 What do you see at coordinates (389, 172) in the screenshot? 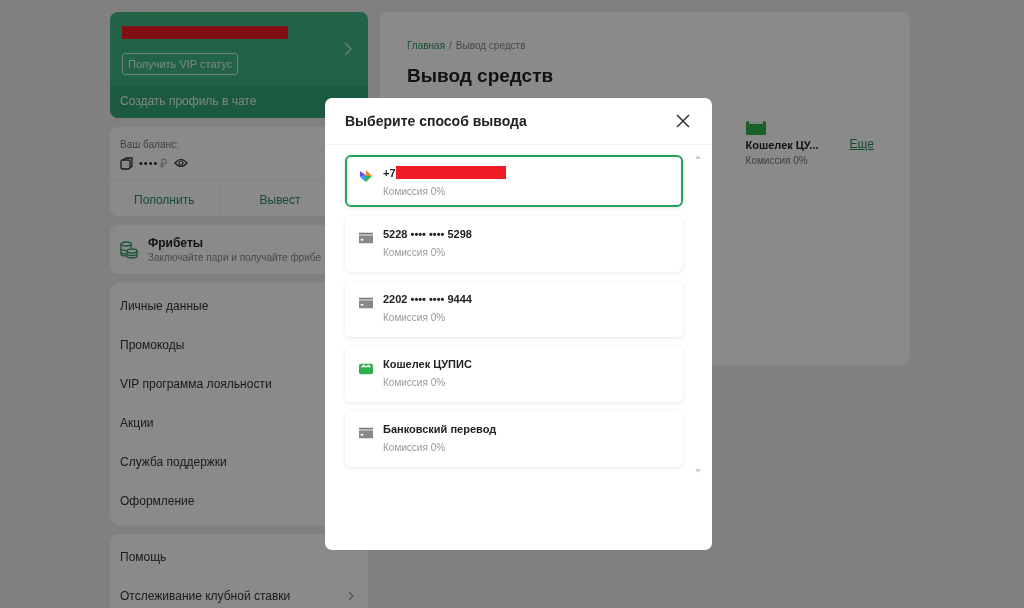
I see `method-name: +7` at bounding box center [389, 172].